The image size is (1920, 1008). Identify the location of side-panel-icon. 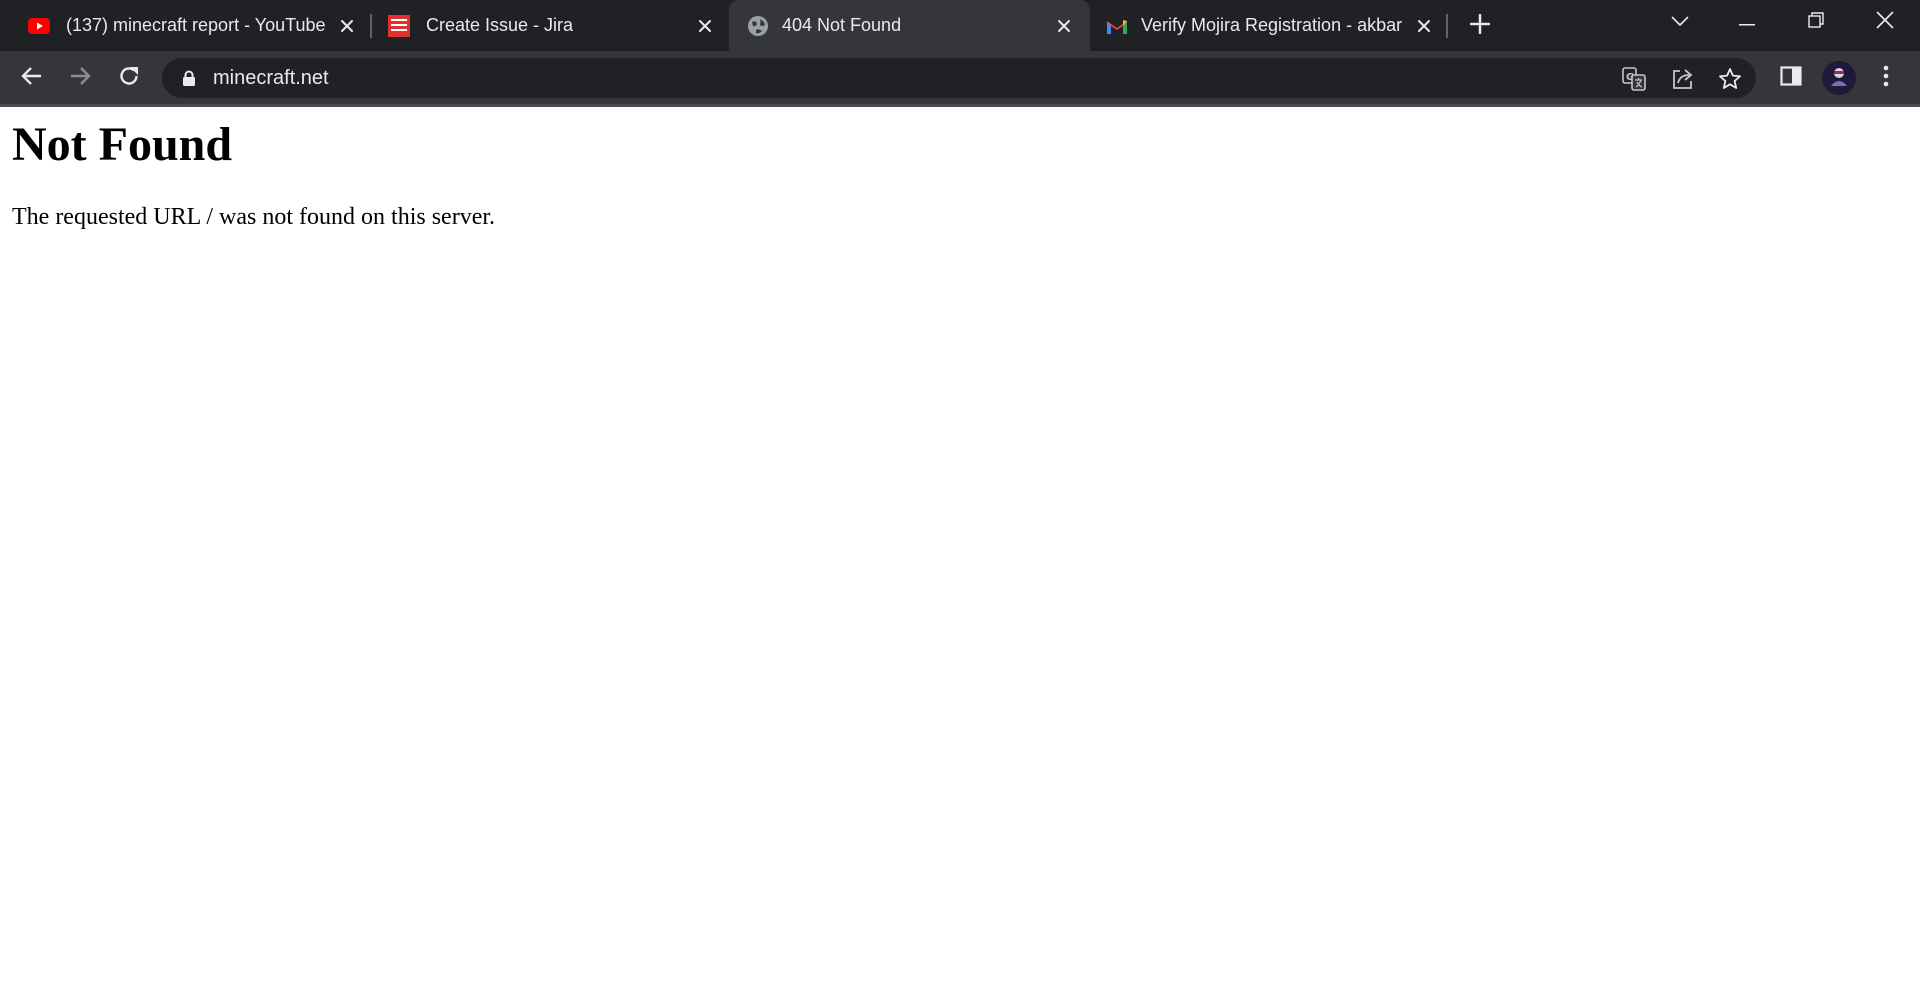
(1791, 78).